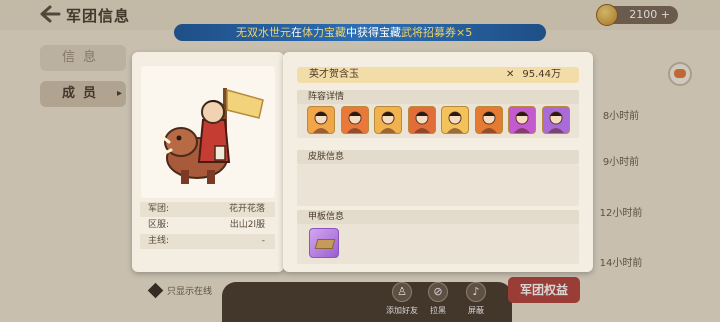  What do you see at coordinates (621, 263) in the screenshot?
I see `last-online-time: 14小时前` at bounding box center [621, 263].